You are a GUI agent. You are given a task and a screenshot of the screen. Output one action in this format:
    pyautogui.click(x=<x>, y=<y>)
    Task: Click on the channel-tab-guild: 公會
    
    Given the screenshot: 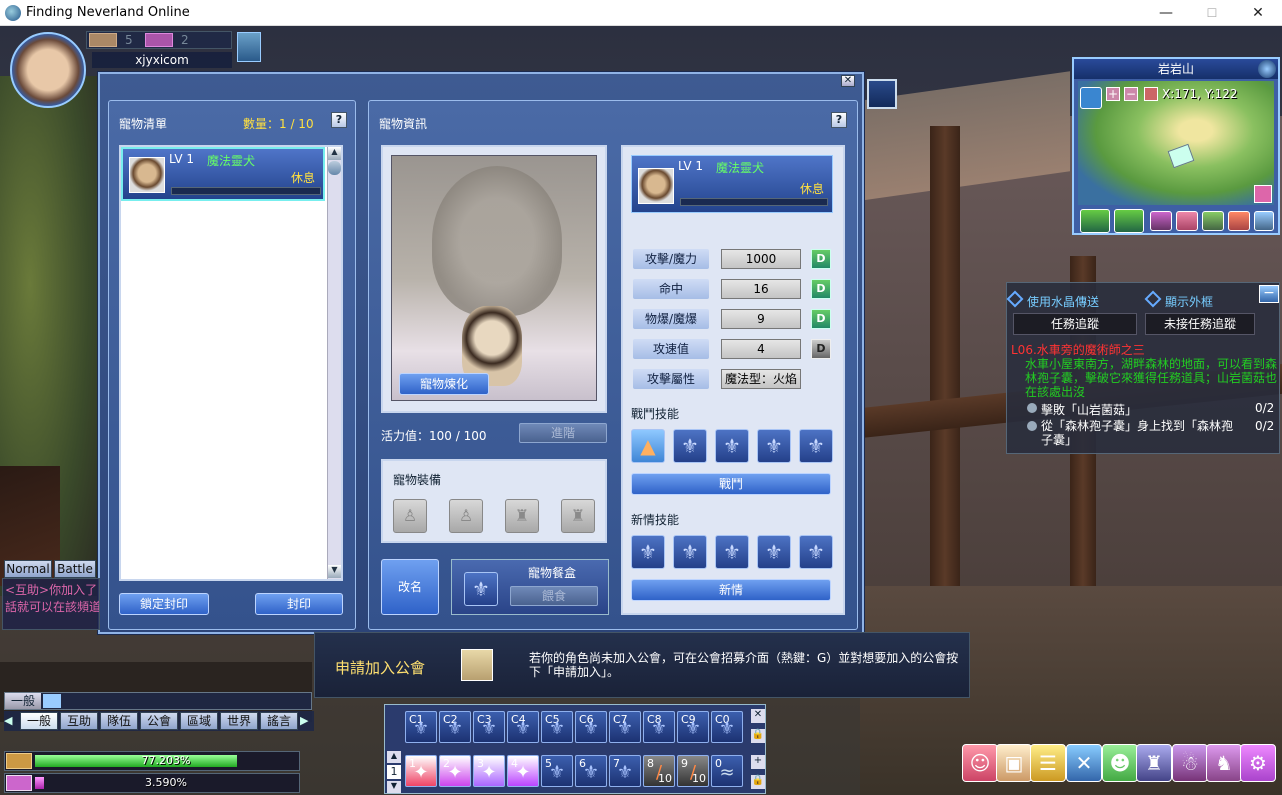 What is the action you would take?
    pyautogui.click(x=159, y=721)
    